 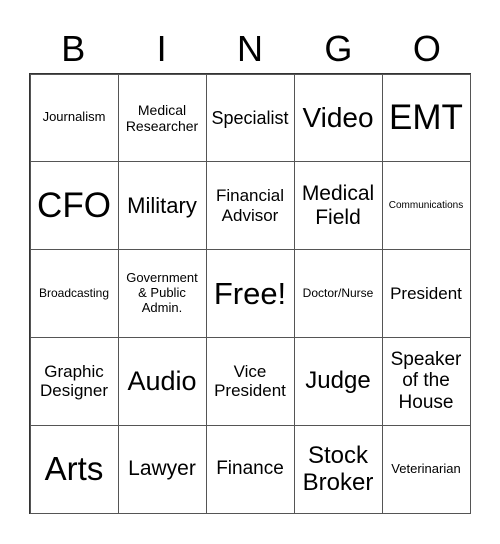 What do you see at coordinates (338, 469) in the screenshot?
I see `bingo-cell: Stock Broker` at bounding box center [338, 469].